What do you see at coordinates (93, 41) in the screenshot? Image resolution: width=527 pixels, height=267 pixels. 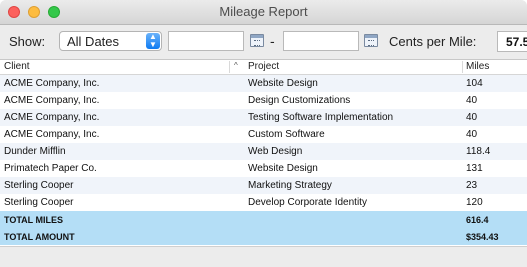 I see `show-select-value: All Dates` at bounding box center [93, 41].